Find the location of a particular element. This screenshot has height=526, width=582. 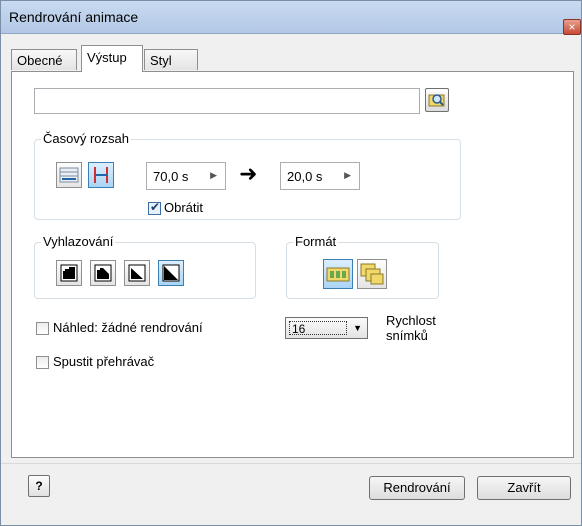

frame-rate-value: 16 is located at coordinates (318, 328).